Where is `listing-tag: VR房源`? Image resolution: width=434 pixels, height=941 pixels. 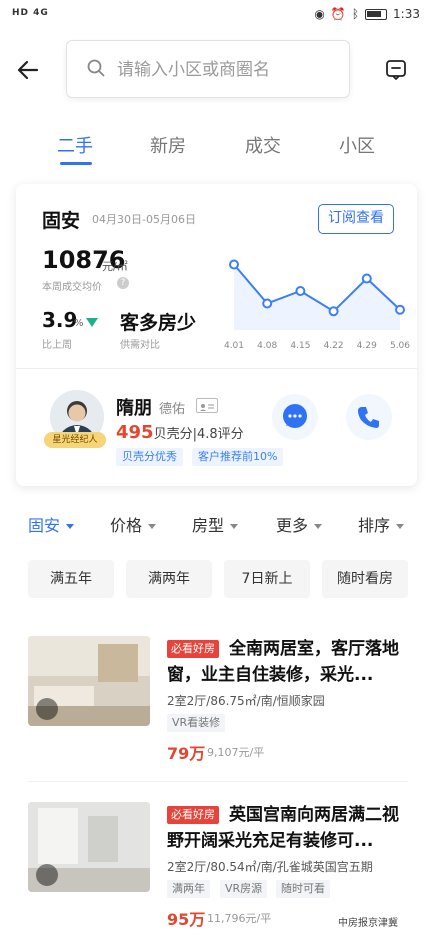
listing-tag: VR房源 is located at coordinates (244, 889).